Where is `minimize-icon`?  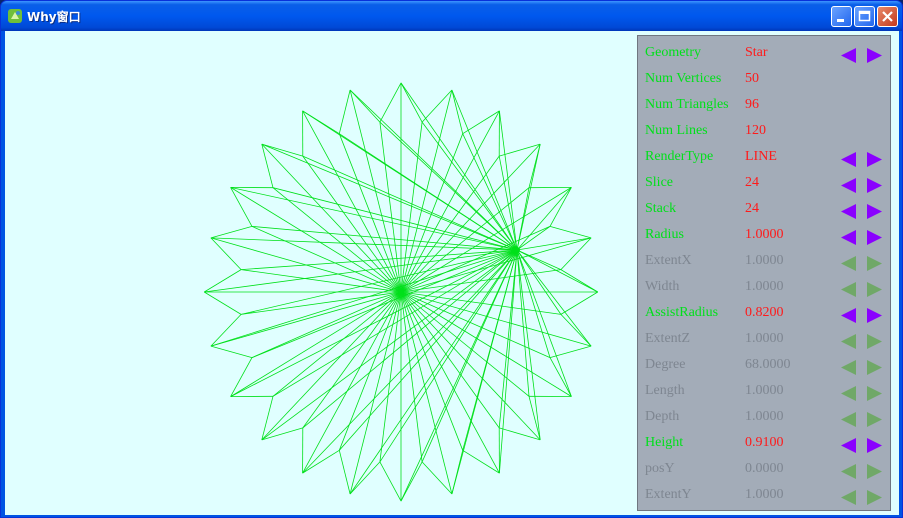 minimize-icon is located at coordinates (840, 20).